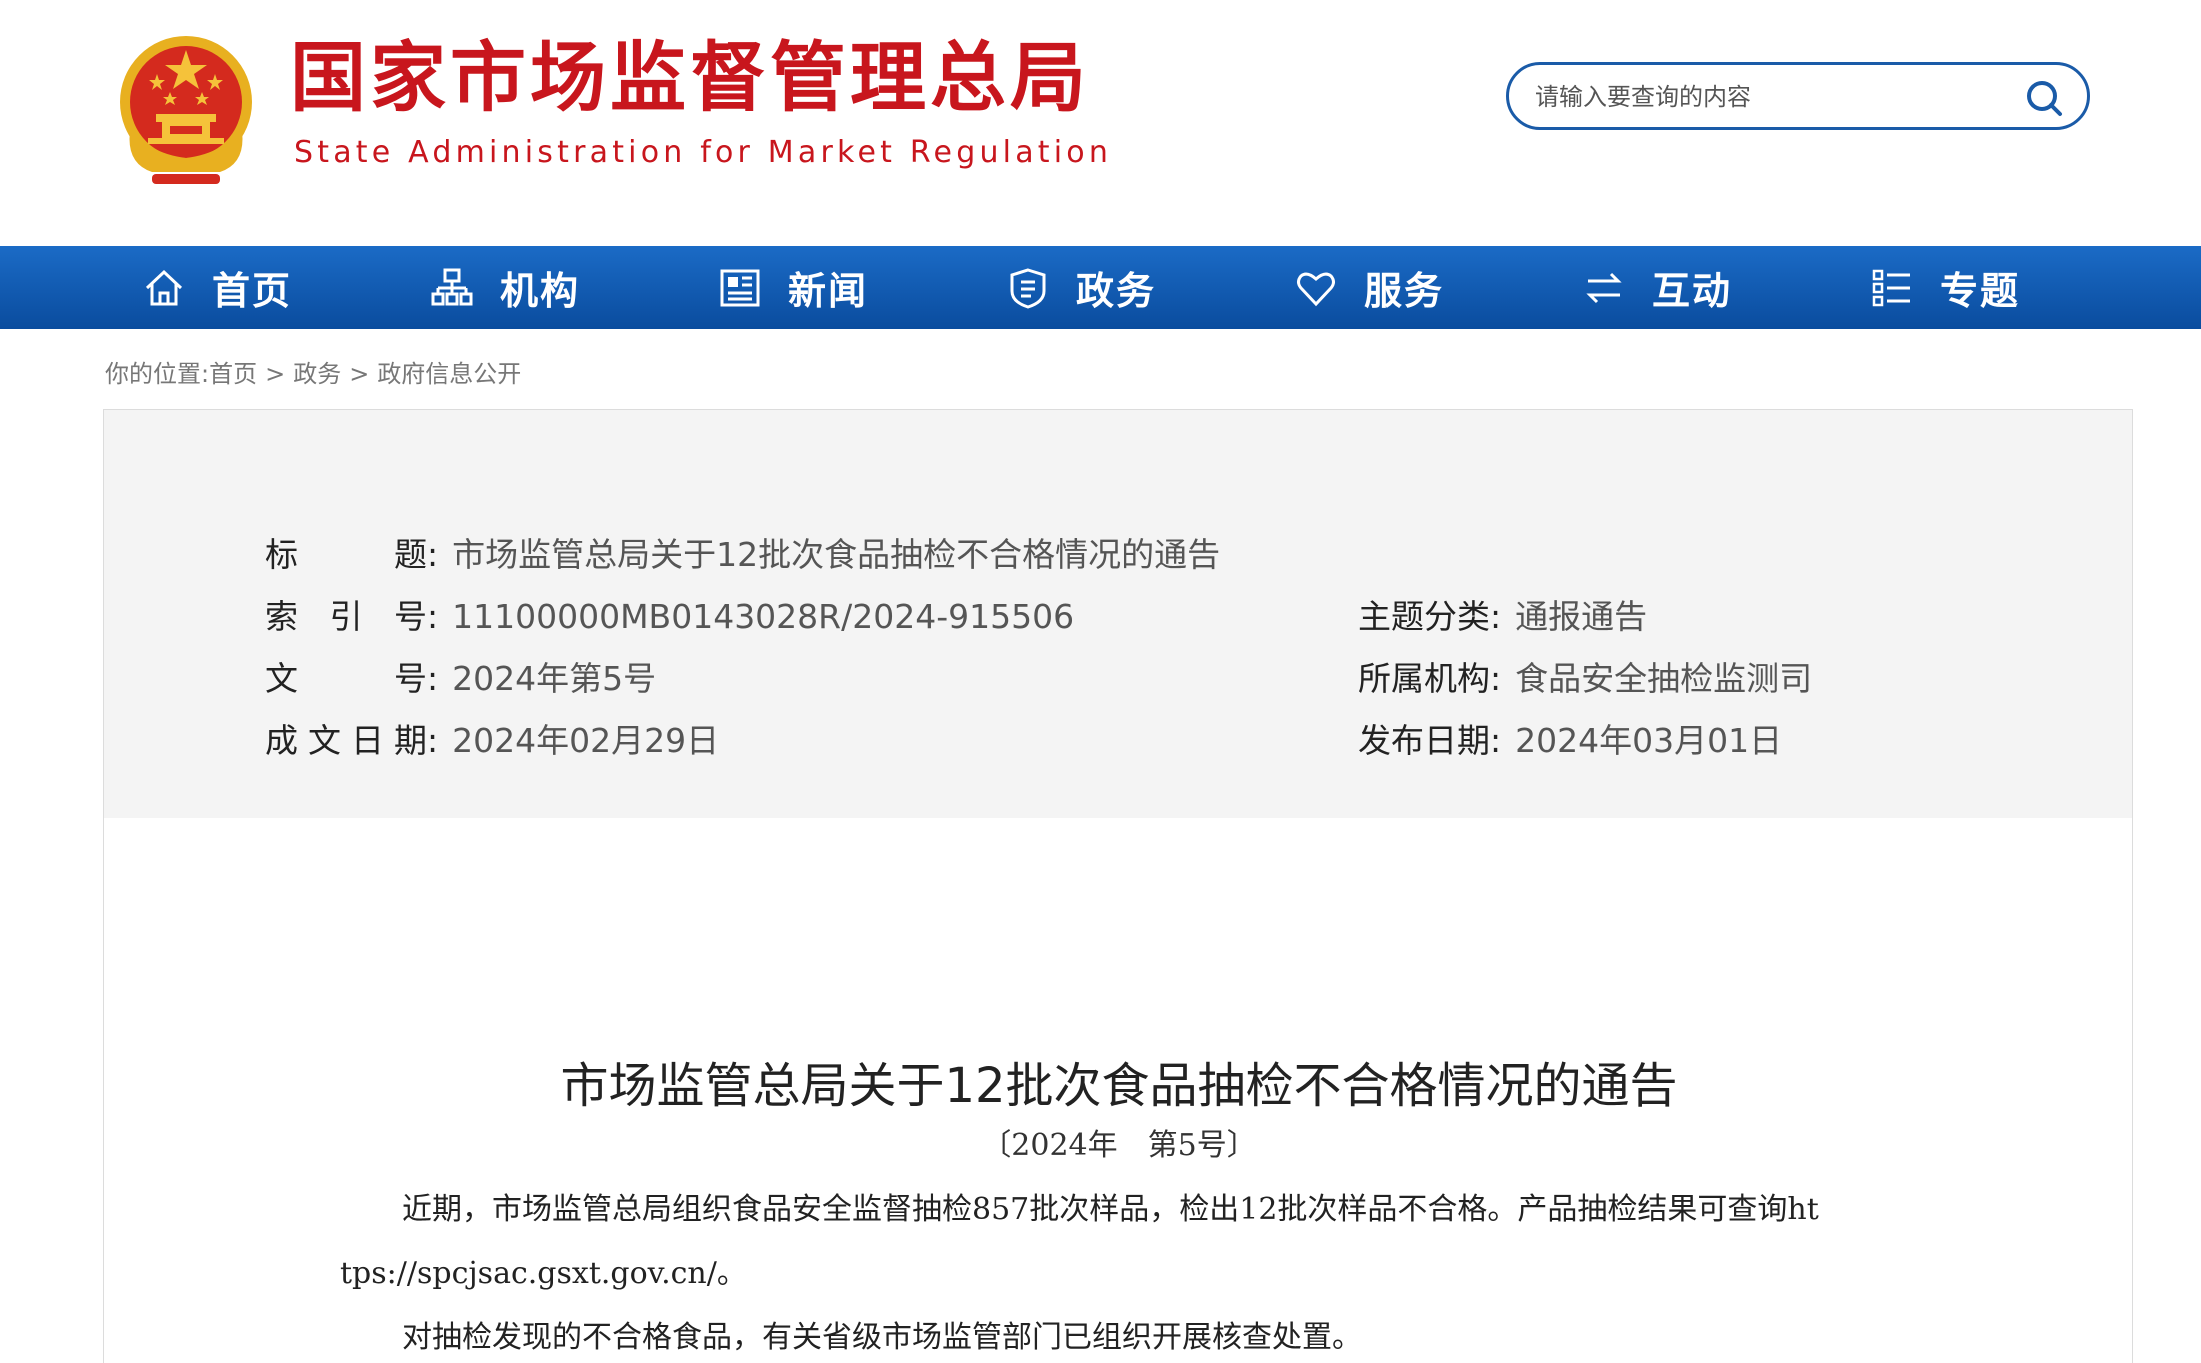 The height and width of the screenshot is (1363, 2201). I want to click on info-written-date-row: 成文日期: 2024年02月29日, so click(492, 740).